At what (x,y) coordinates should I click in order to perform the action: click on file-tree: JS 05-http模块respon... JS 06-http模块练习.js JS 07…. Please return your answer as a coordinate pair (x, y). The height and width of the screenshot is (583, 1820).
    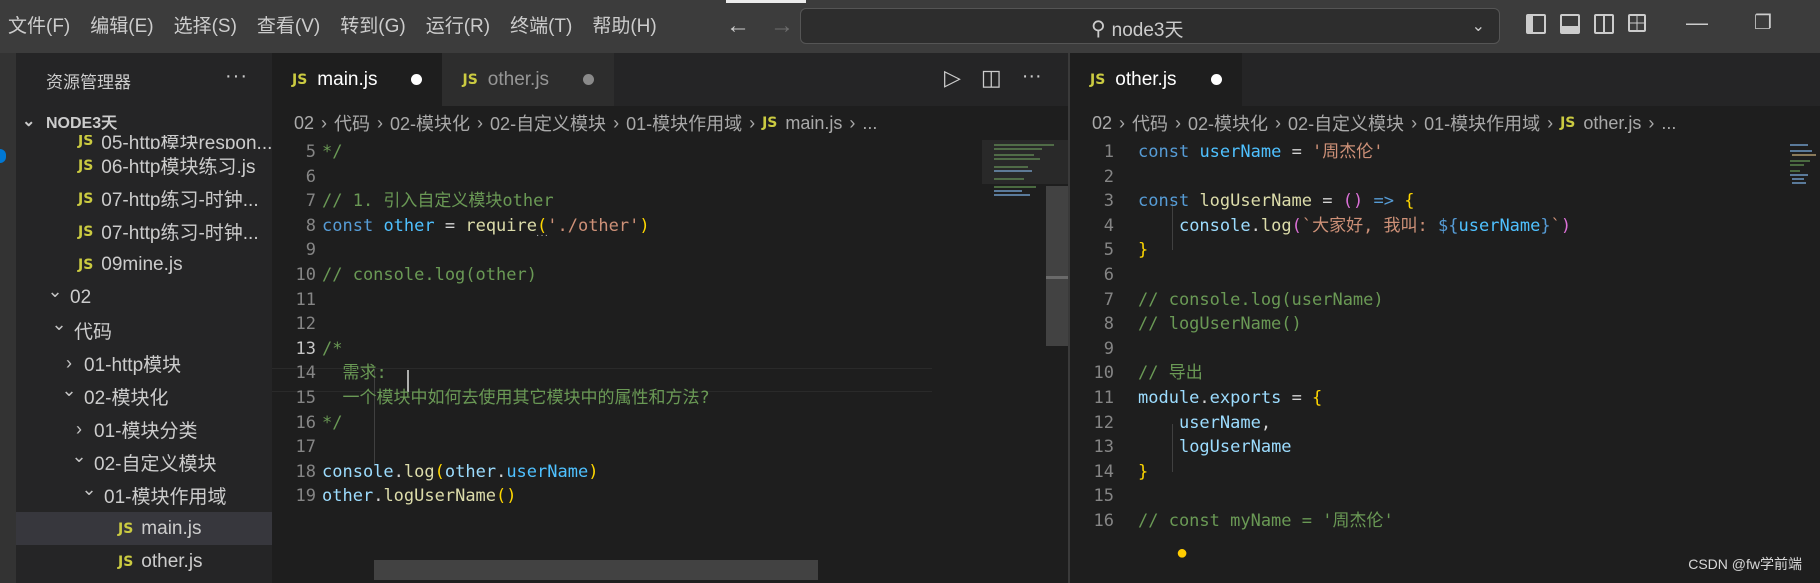
    Looking at the image, I should click on (144, 356).